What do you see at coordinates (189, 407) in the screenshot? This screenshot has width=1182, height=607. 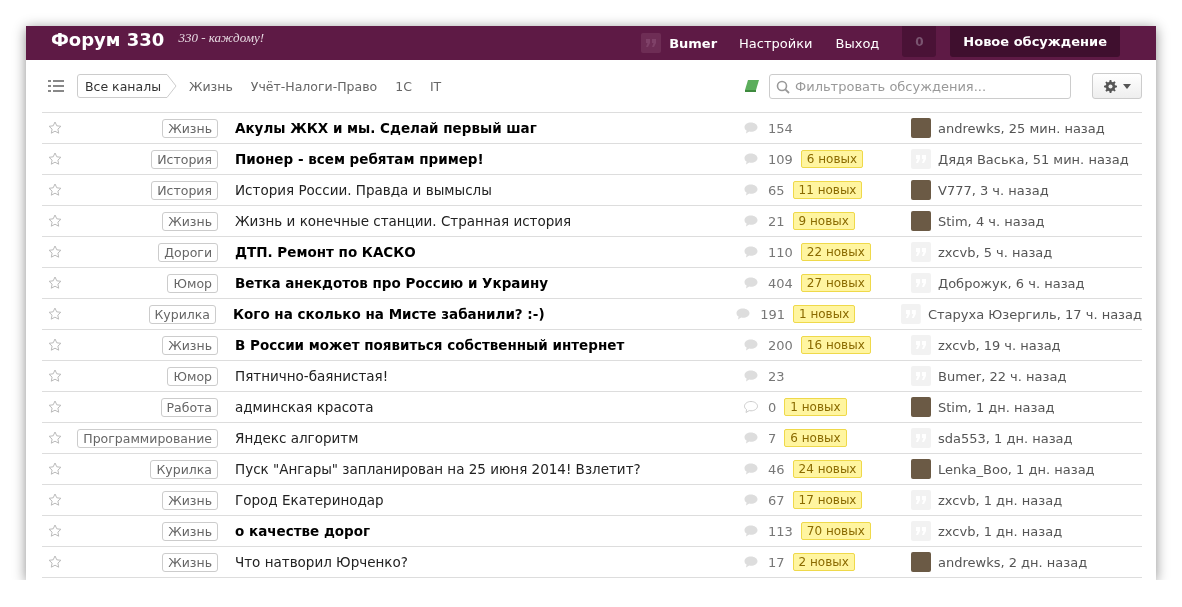 I see `category-tag: Работа` at bounding box center [189, 407].